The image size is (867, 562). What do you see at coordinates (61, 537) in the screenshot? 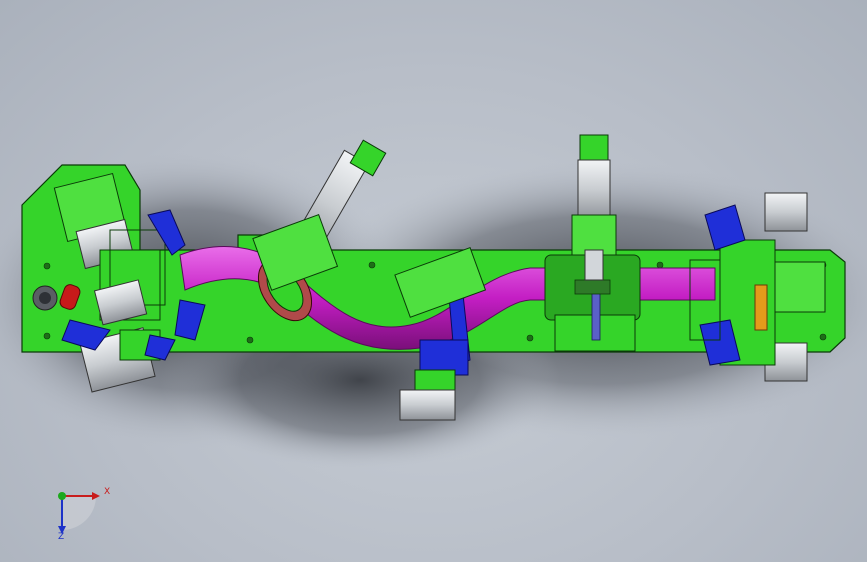
I see `z-axis-label: Z` at bounding box center [61, 537].